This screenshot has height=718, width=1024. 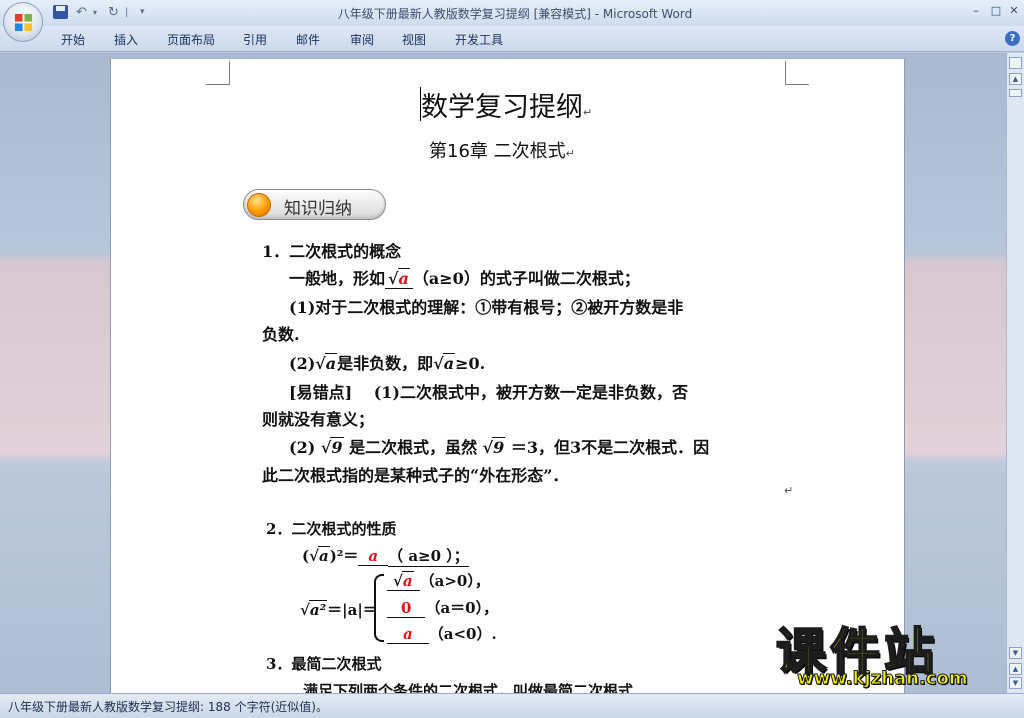 I want to click on section-1-heading: 1．二次根式的概念, so click(x=332, y=251).